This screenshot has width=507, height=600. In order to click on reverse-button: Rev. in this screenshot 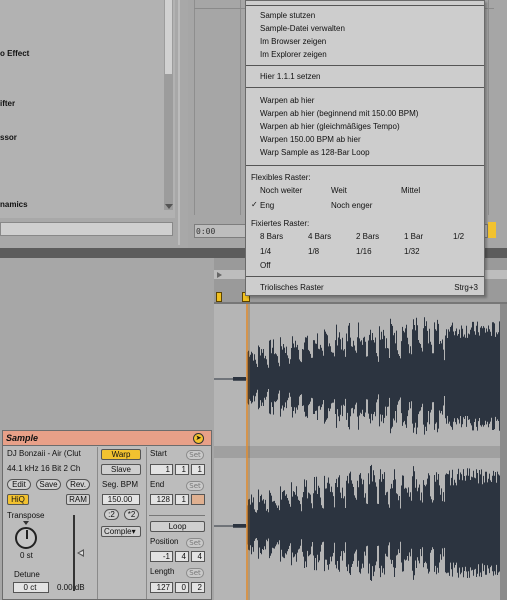, I will do `click(78, 484)`.